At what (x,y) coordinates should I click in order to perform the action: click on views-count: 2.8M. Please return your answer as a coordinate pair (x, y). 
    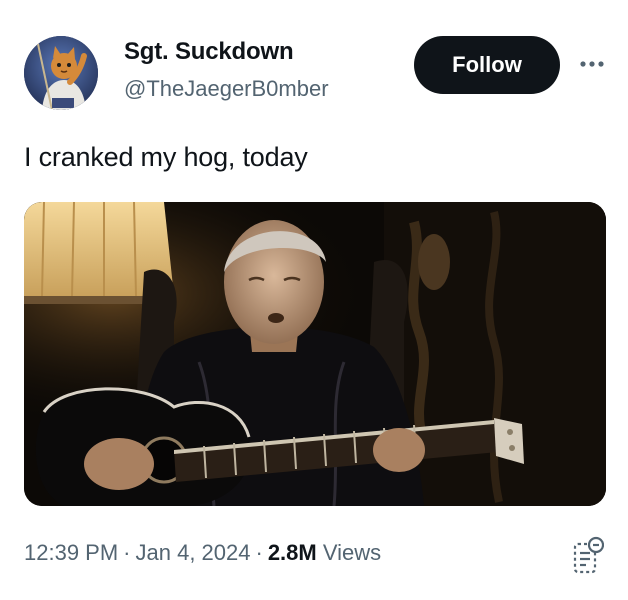
    Looking at the image, I should click on (292, 552).